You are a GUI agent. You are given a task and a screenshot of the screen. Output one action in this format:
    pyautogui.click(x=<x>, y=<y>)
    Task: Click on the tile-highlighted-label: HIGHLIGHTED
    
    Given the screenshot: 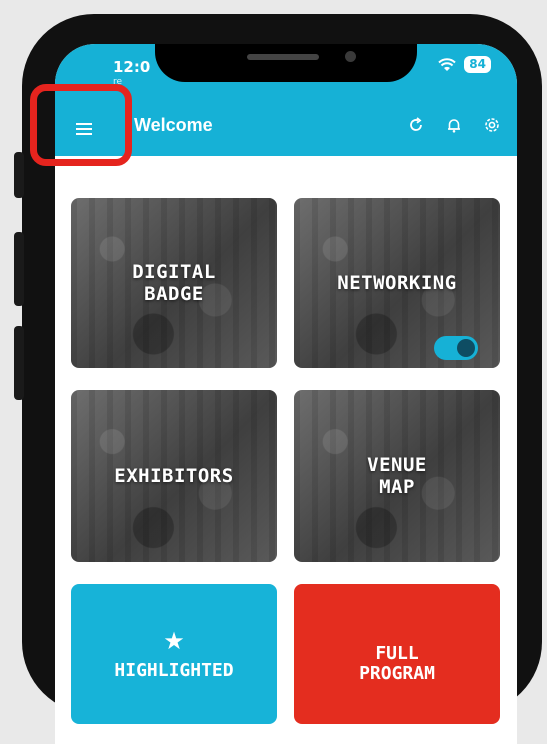 What is the action you would take?
    pyautogui.click(x=174, y=670)
    